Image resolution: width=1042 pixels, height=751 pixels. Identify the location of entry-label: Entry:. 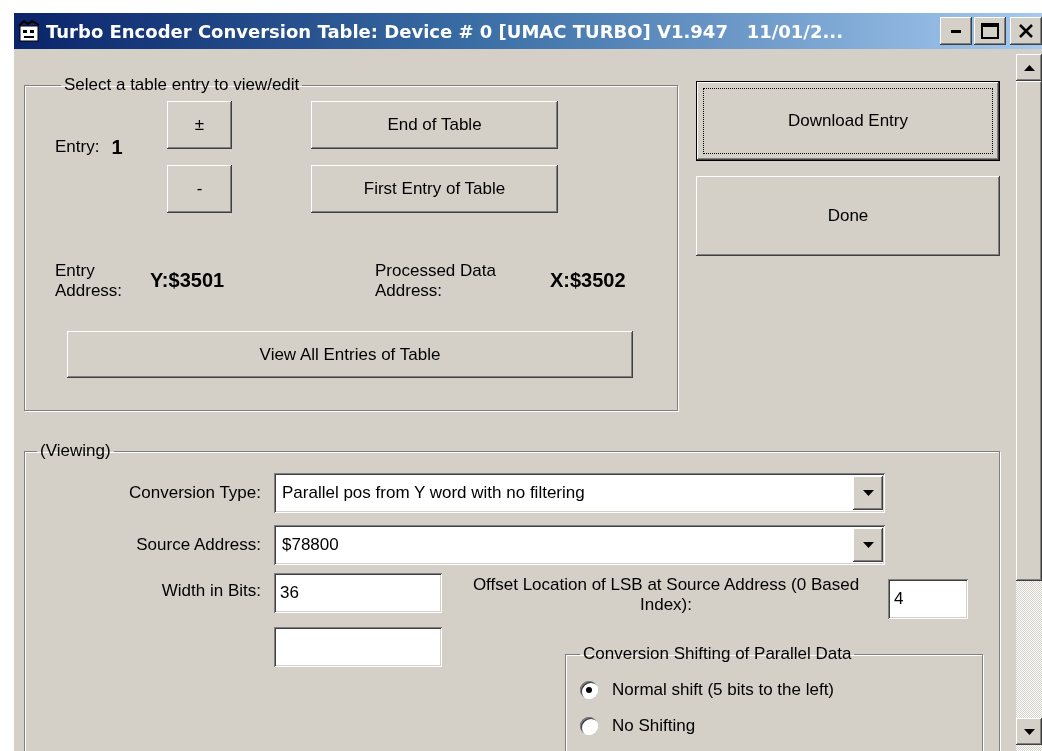
(77, 147).